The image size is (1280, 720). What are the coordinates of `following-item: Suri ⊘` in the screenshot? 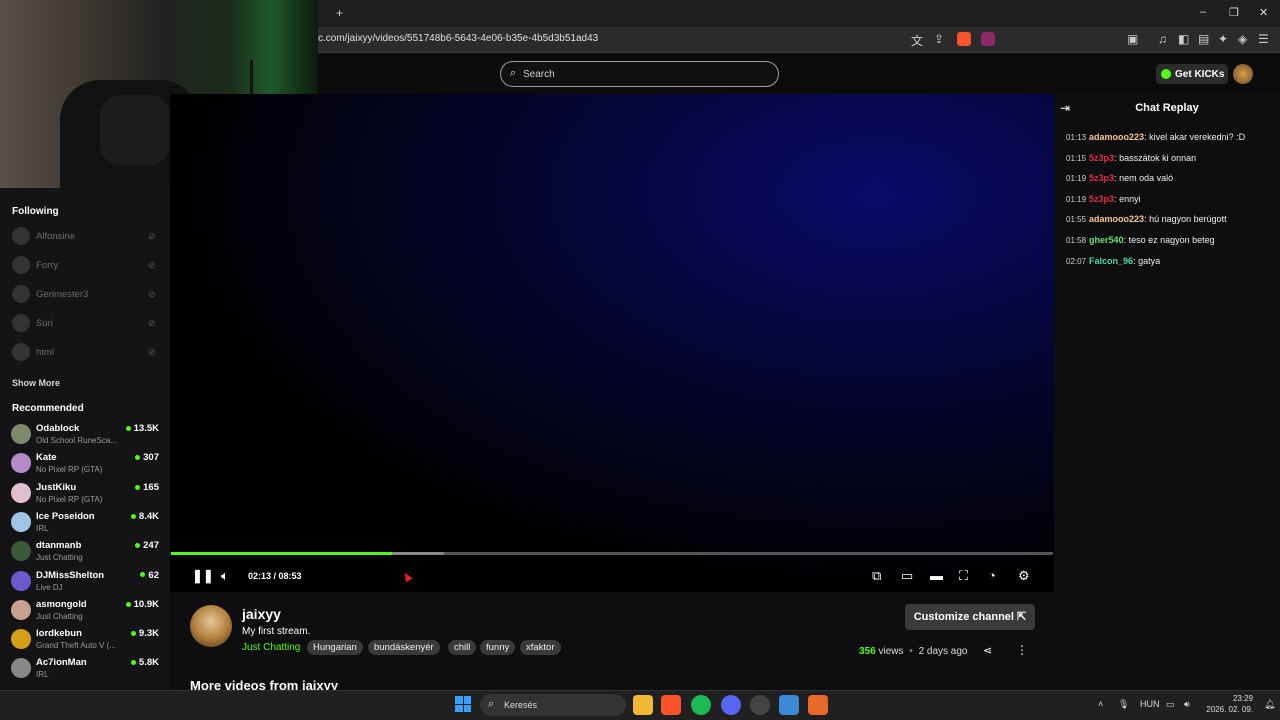 It's located at (85, 326).